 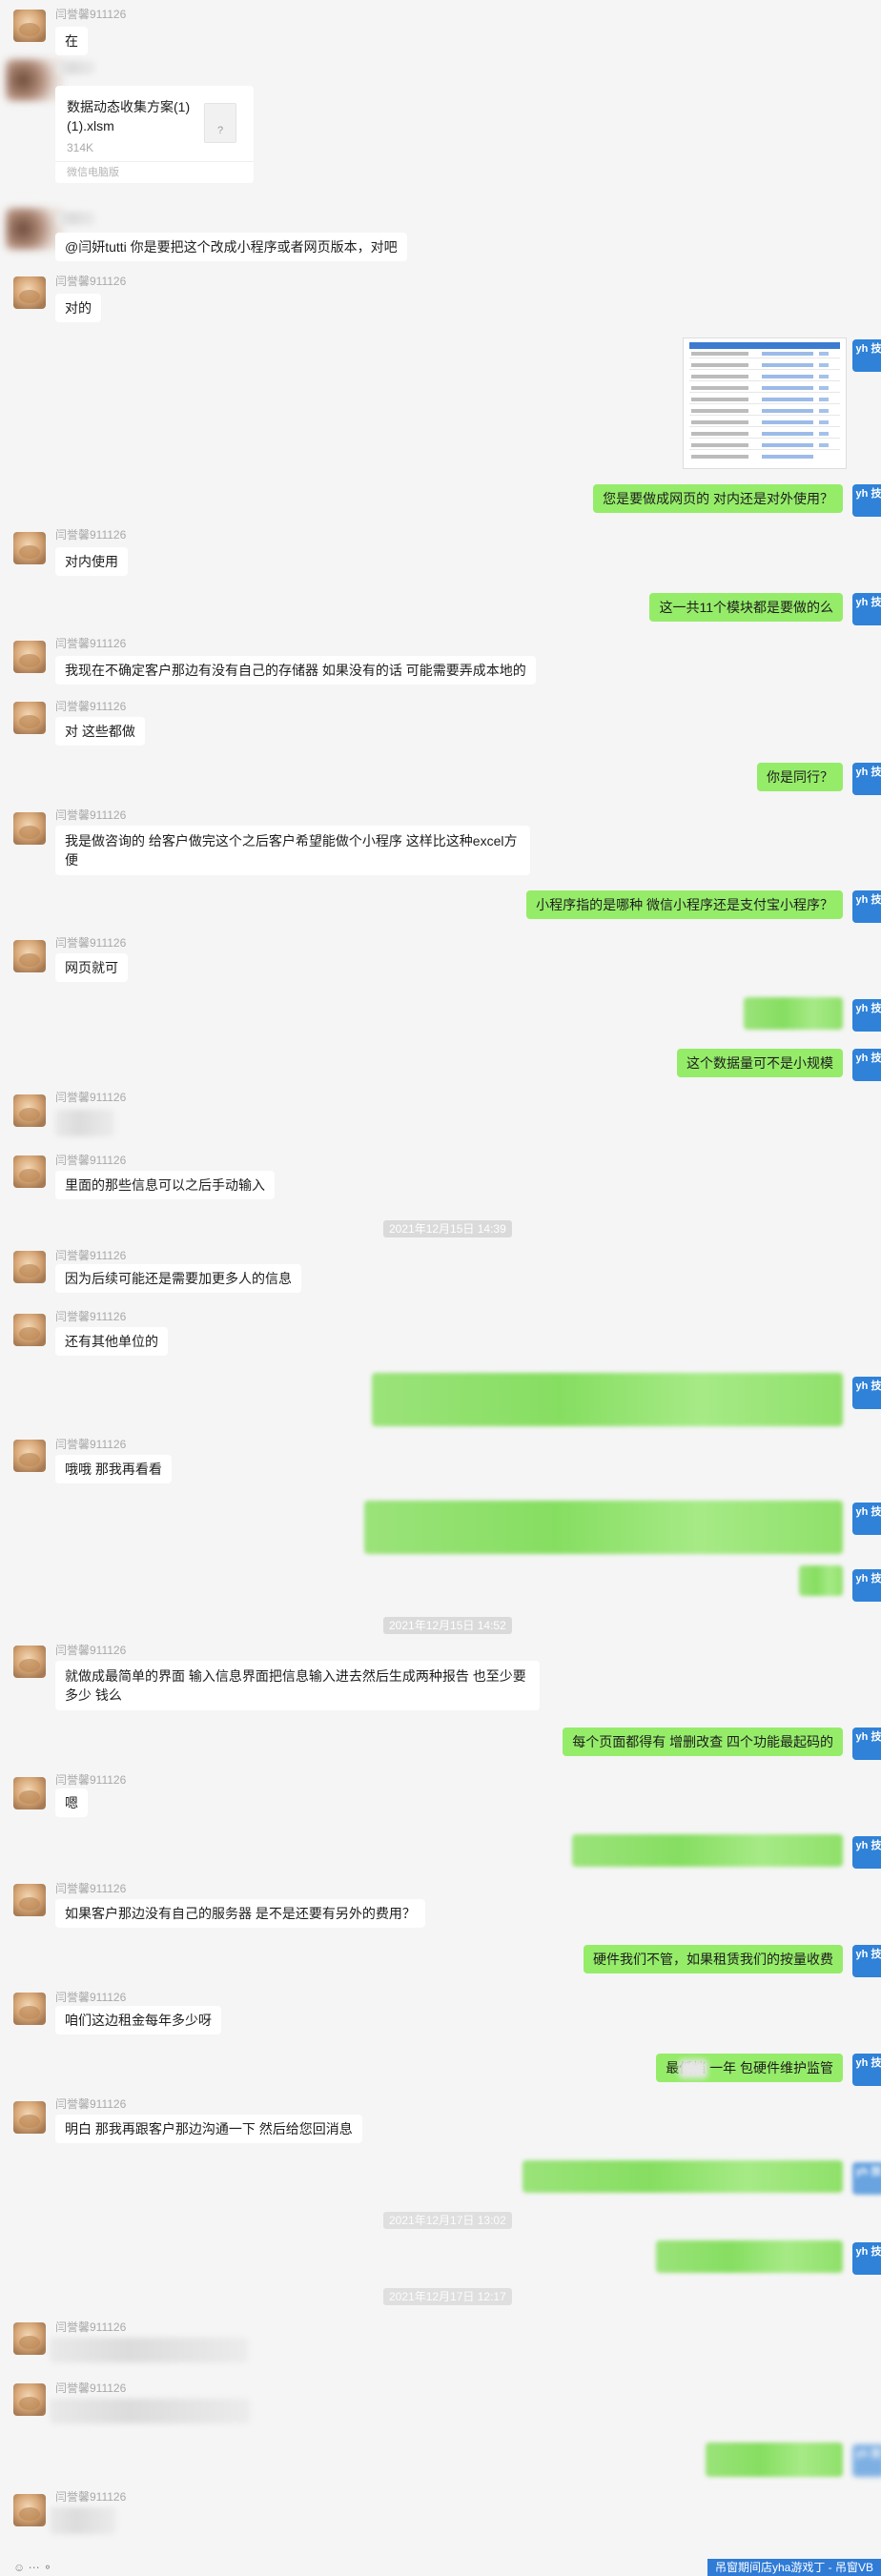 I want to click on message-bubble: 嗯, so click(x=71, y=1803).